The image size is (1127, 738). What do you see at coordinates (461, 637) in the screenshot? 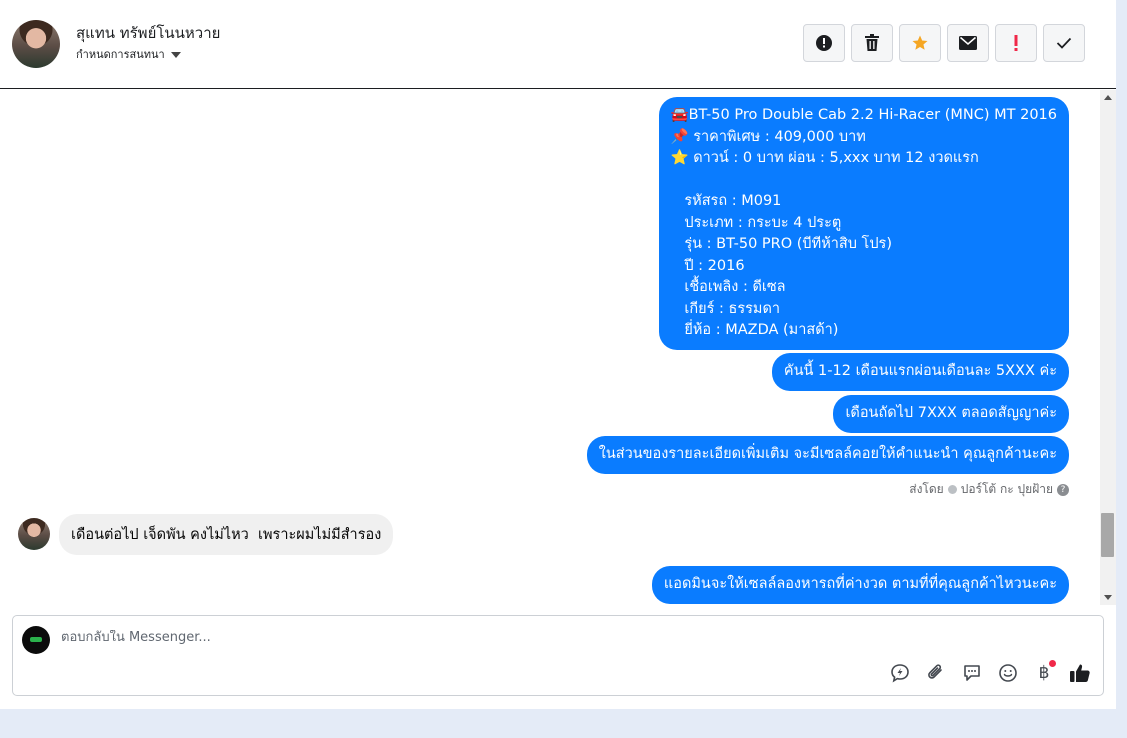
I see `reply-input` at bounding box center [461, 637].